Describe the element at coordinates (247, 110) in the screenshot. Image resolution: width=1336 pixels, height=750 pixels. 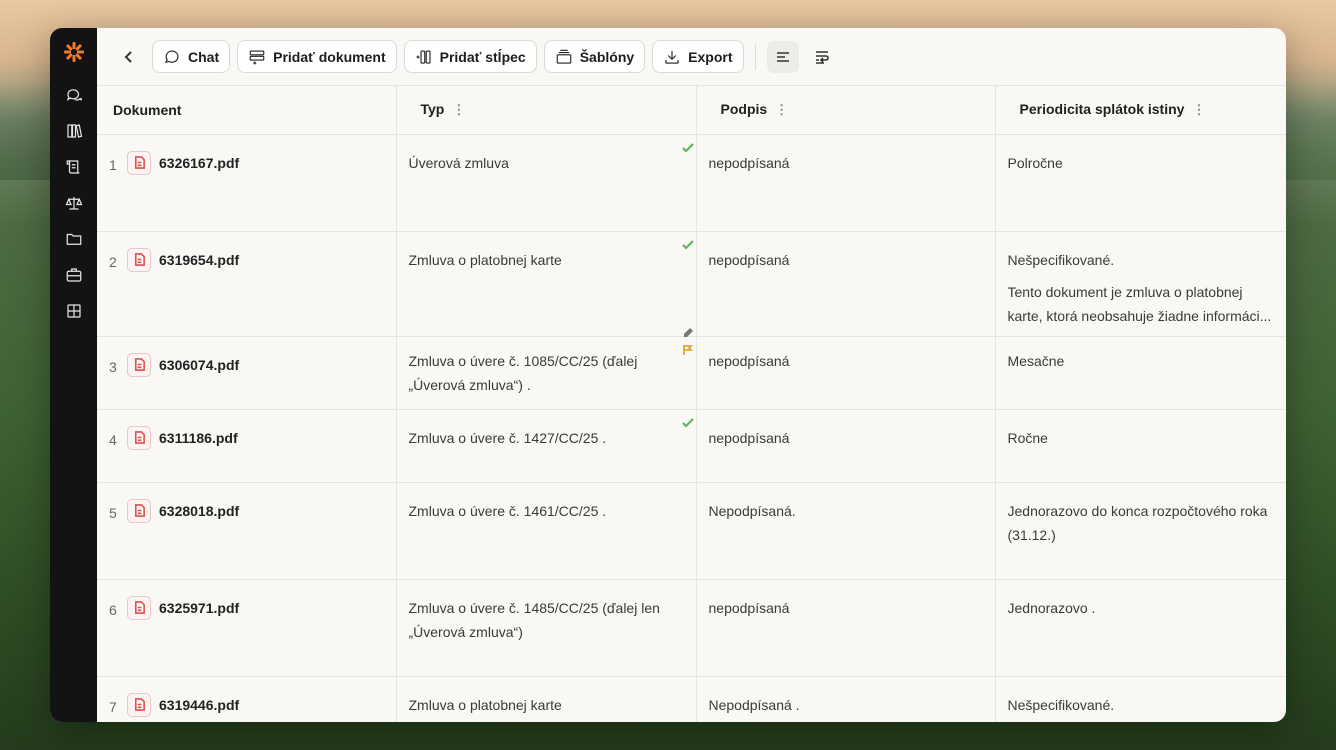
I see `column-header-dokument: Dokument` at that location.